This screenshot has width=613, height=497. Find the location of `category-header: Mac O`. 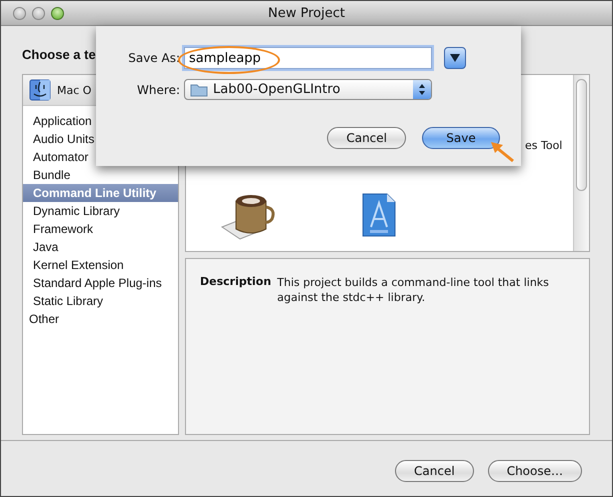

category-header: Mac O is located at coordinates (74, 90).